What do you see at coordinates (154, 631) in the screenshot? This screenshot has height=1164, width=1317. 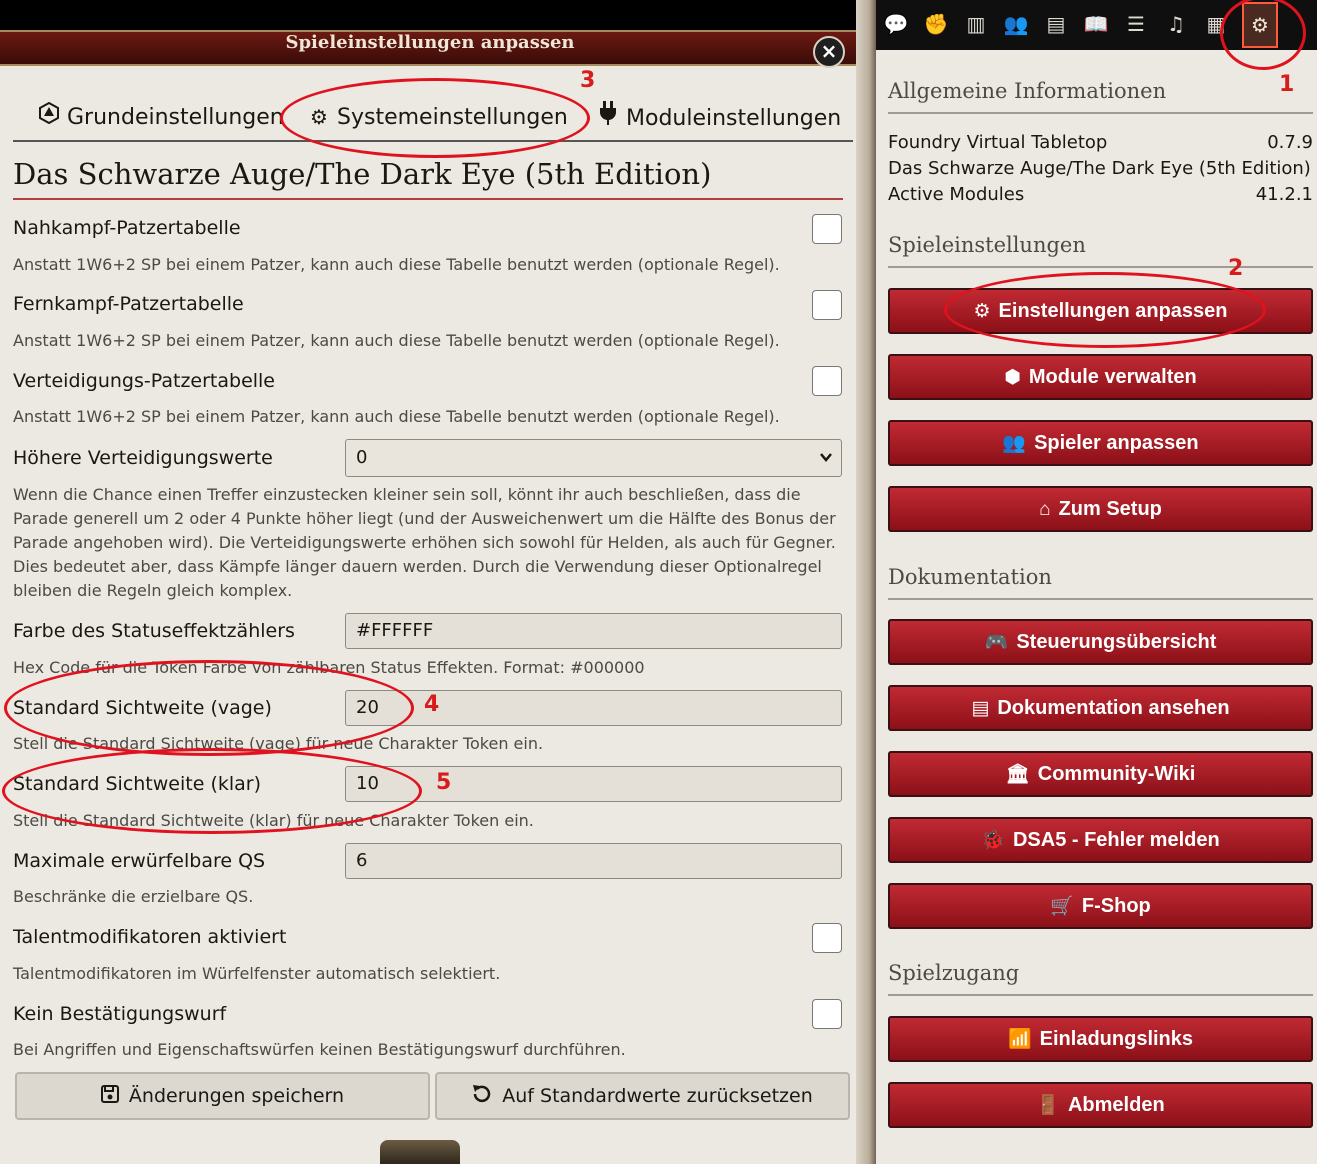 I see `setting-label-status-color: Farbe des Statuseffektzählers` at bounding box center [154, 631].